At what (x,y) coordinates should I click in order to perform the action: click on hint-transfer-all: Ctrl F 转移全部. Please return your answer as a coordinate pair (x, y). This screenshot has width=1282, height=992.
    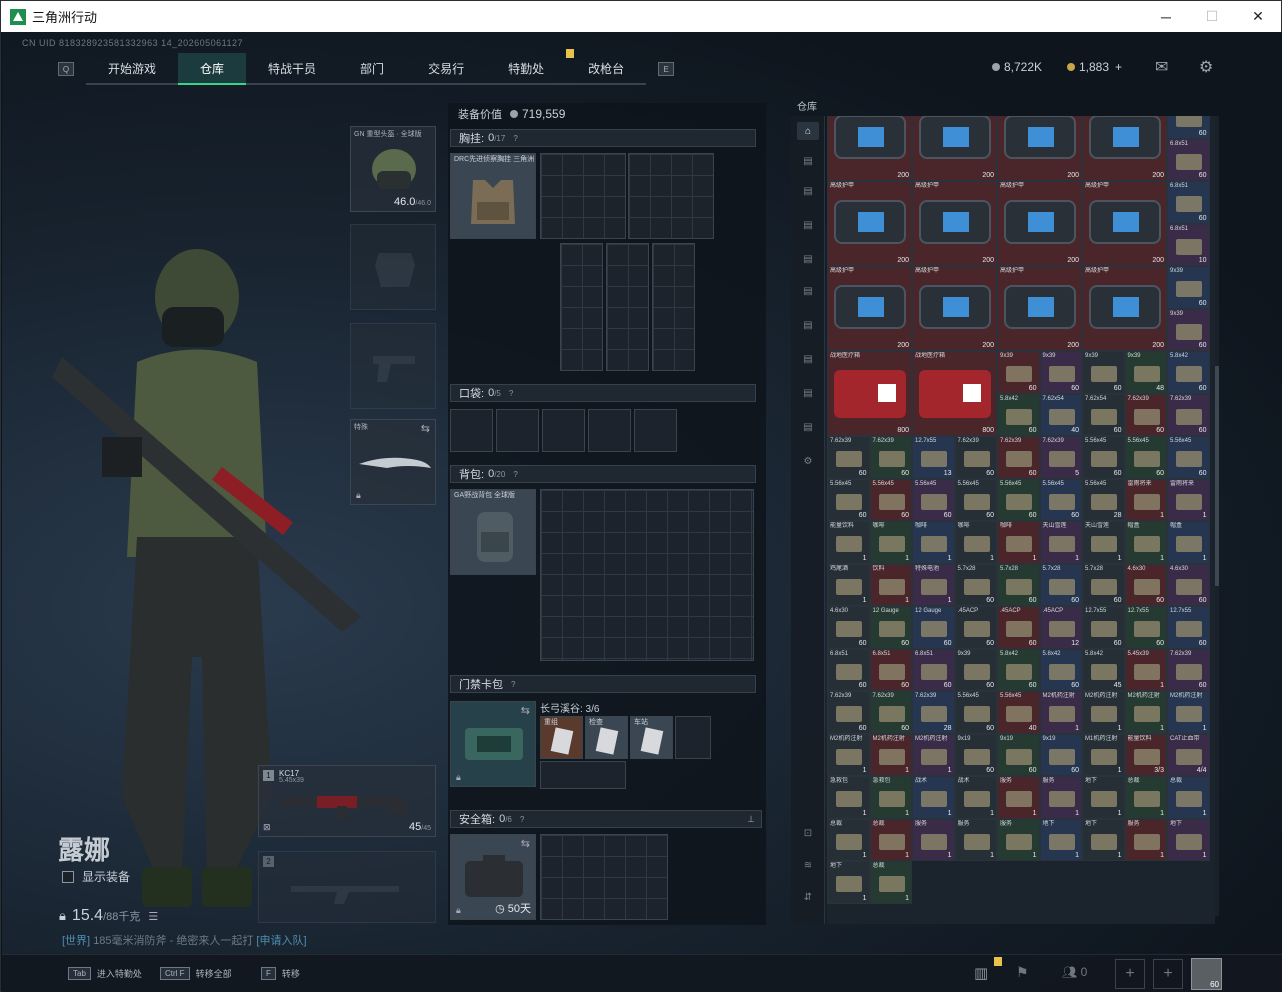
    Looking at the image, I should click on (196, 973).